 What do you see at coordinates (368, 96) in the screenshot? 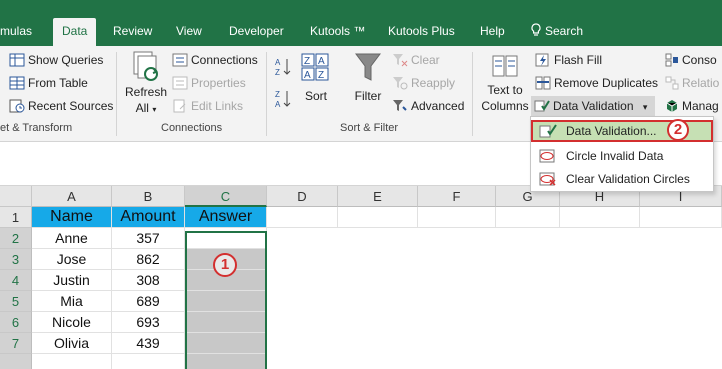
I see `filter-label: Filter` at bounding box center [368, 96].